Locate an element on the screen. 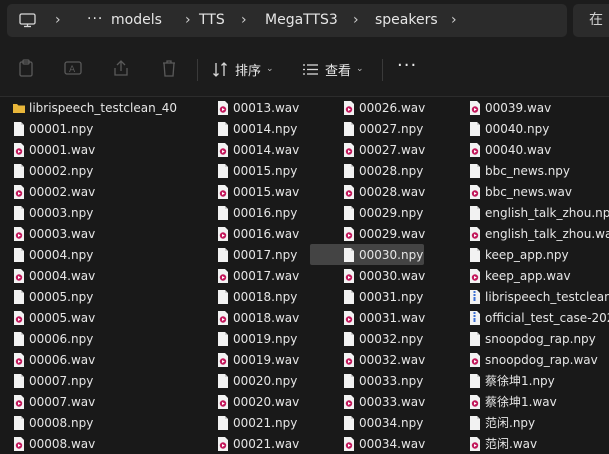 This screenshot has height=454, width=609. file-item: librispeech_testclean_ is located at coordinates (536, 296).